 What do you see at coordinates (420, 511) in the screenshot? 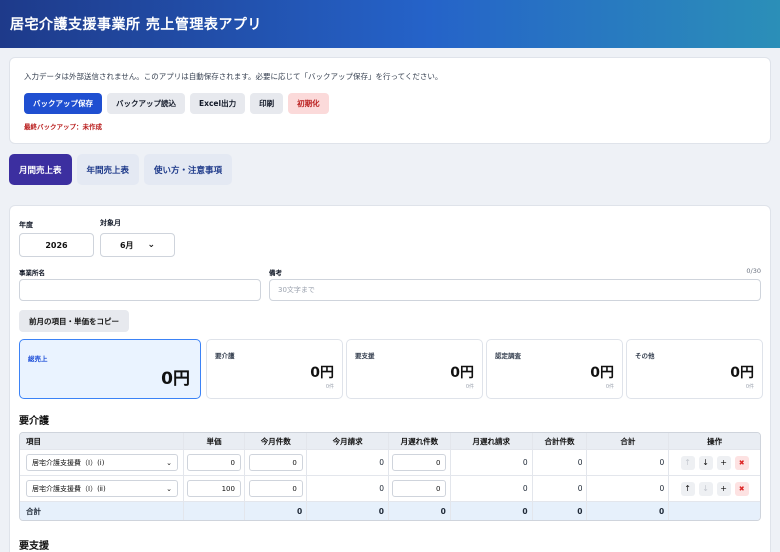
I see `totals-late-count: 0` at bounding box center [420, 511].